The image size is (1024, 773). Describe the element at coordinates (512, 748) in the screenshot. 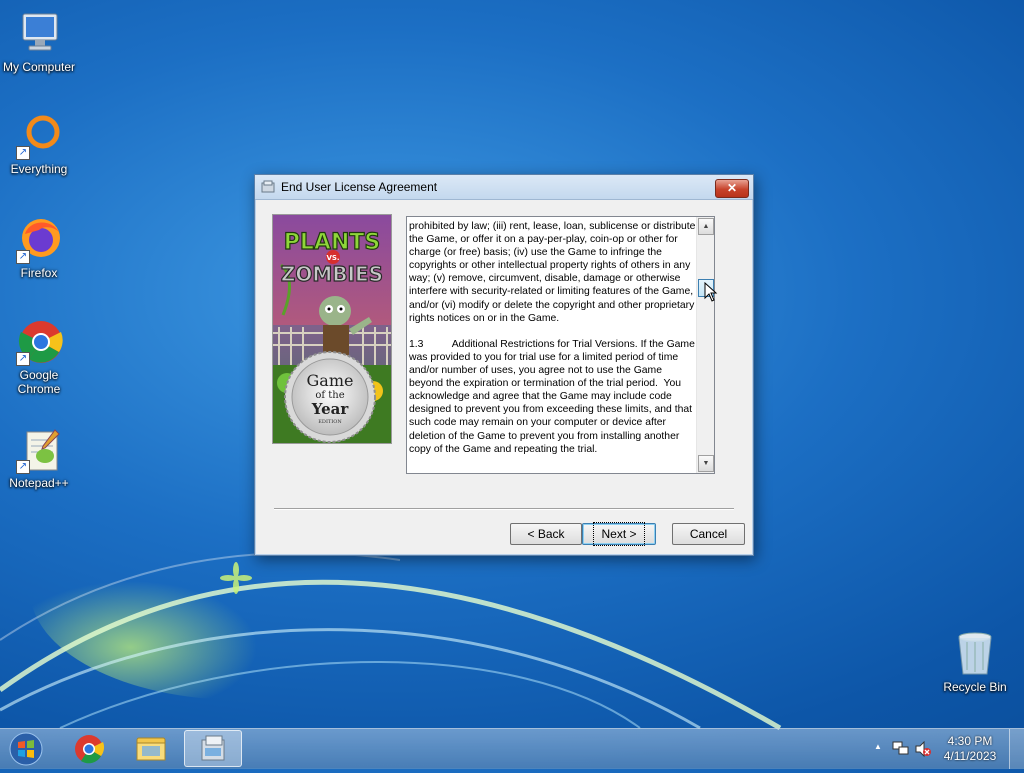

I see `taskbar: ▲ 4:30 PM 4/11/2023` at that location.